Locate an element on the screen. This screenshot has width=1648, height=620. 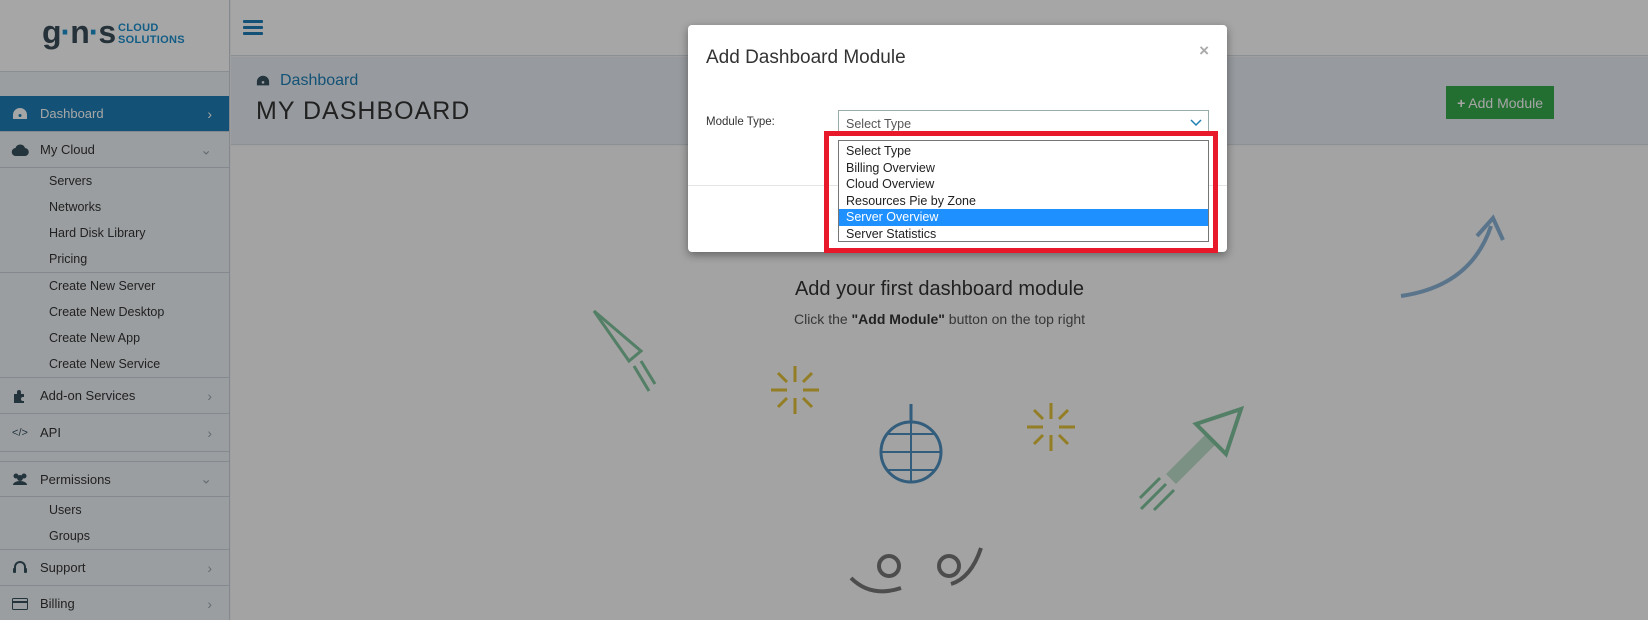
modal-title: Add Dashboard Module is located at coordinates (806, 57).